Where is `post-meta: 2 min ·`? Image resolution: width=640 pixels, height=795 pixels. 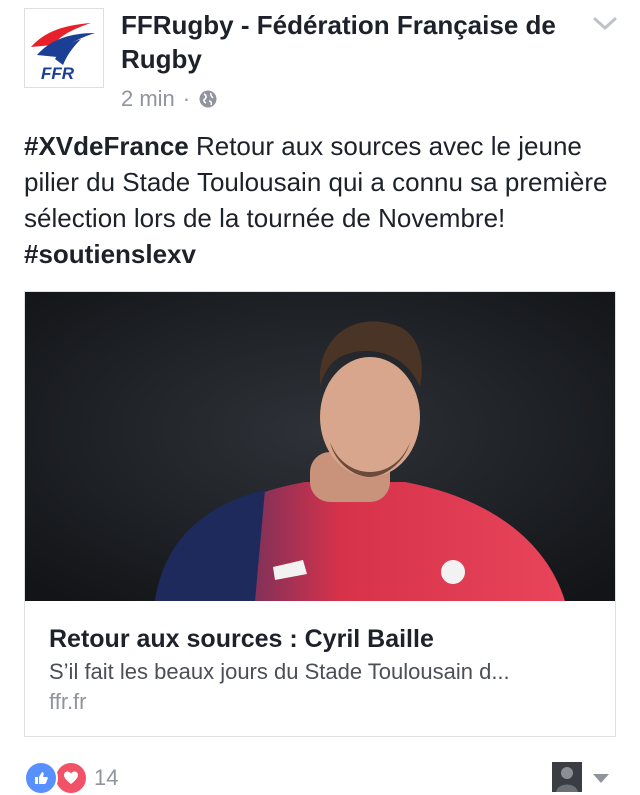 post-meta: 2 min · is located at coordinates (169, 99).